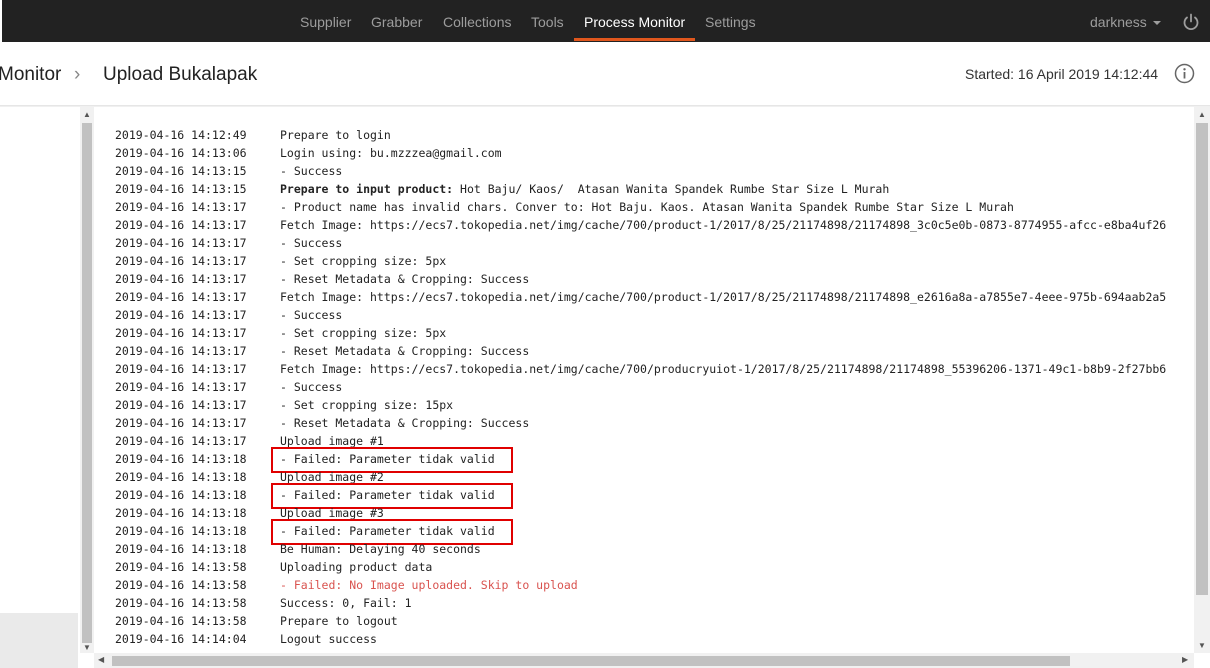  What do you see at coordinates (391, 153) in the screenshot?
I see `log-message: Login using: bu.mzzzea@gmail.com` at bounding box center [391, 153].